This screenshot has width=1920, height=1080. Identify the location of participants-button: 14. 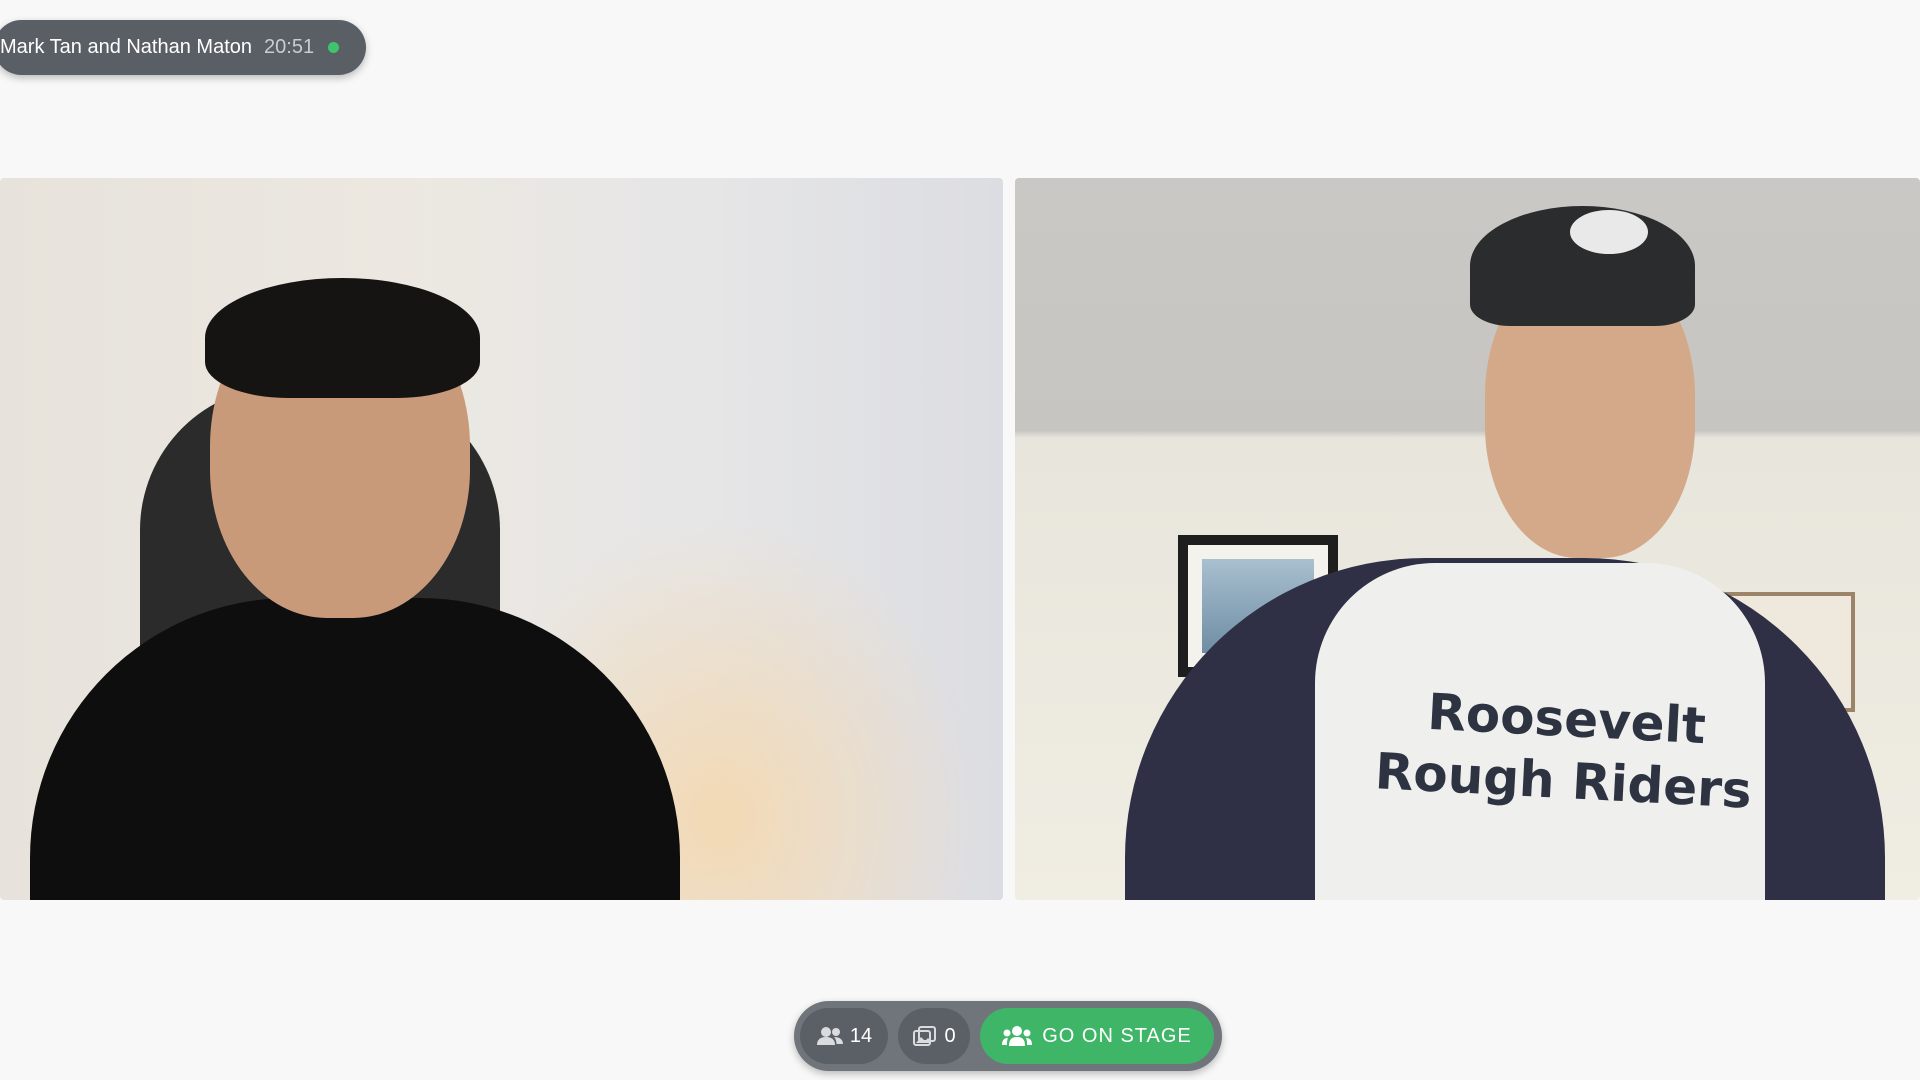
(844, 1036).